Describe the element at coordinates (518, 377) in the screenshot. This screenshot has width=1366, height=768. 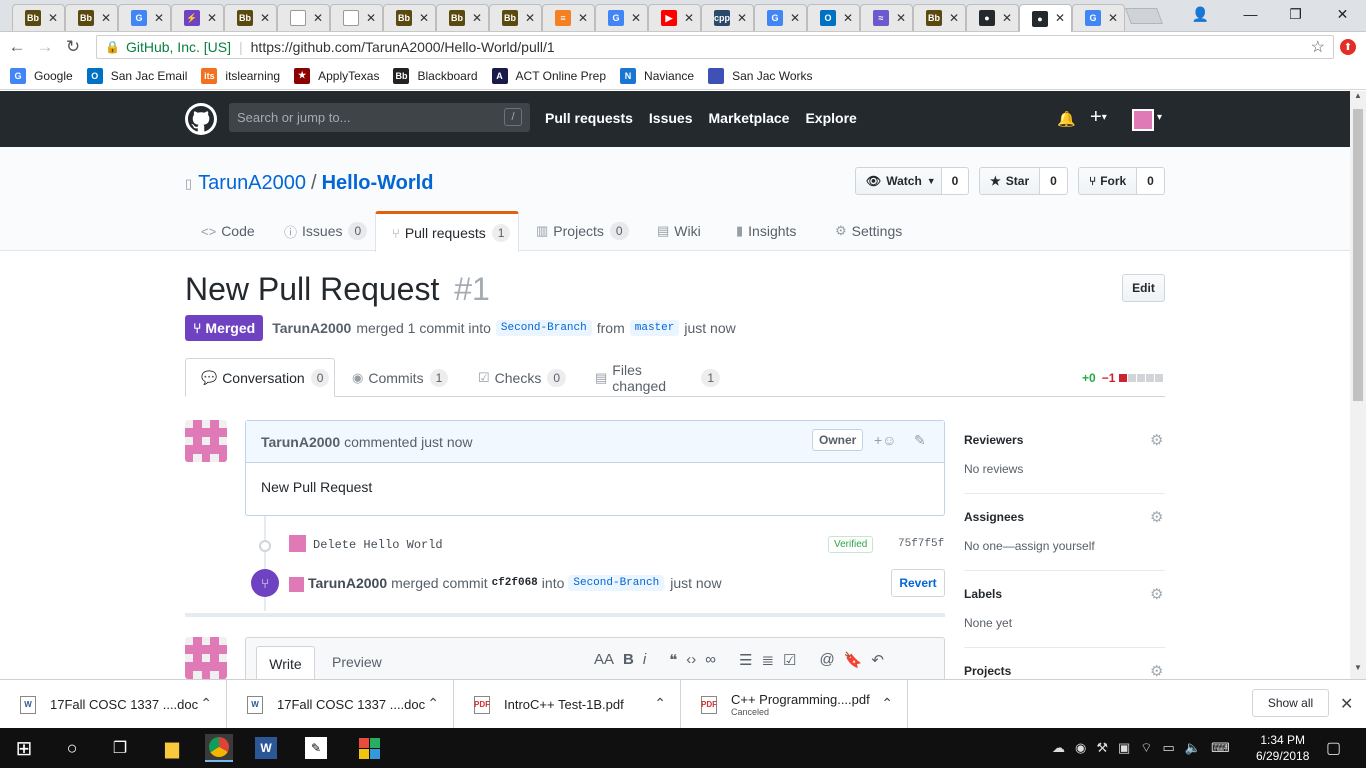
I see `pr-tab-checks: ☑ Checks 0` at that location.